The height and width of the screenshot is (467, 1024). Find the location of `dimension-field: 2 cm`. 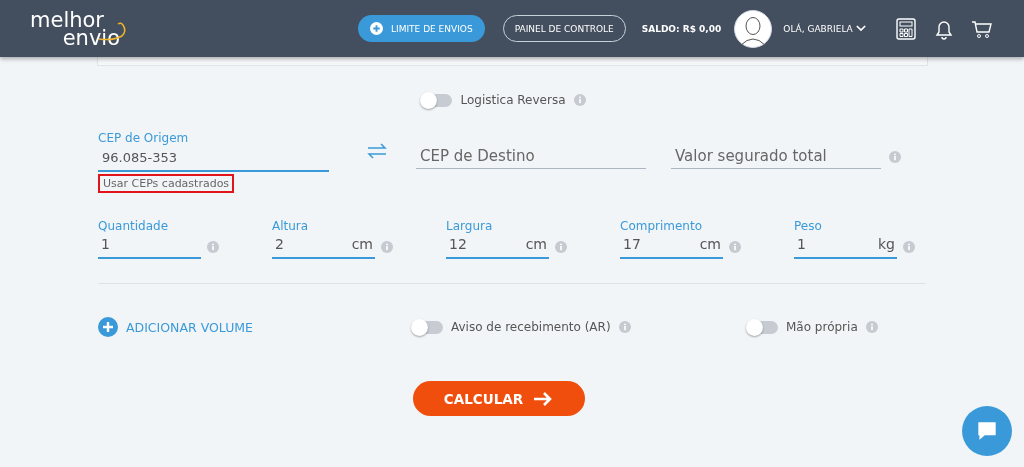

dimension-field: 2 cm is located at coordinates (323, 246).